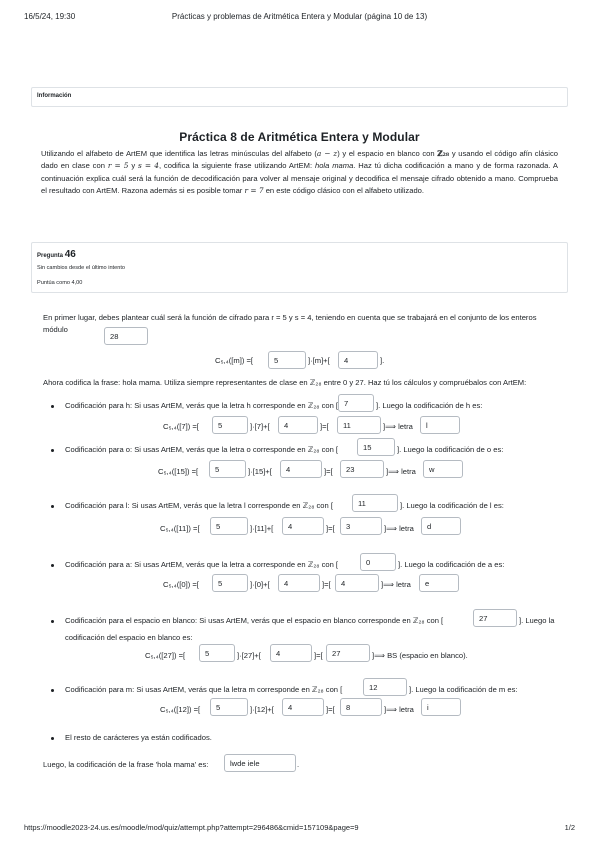 The width and height of the screenshot is (599, 848). Describe the element at coordinates (260, 471) in the screenshot. I see `o-formula-op: ]·[15]+[` at that location.